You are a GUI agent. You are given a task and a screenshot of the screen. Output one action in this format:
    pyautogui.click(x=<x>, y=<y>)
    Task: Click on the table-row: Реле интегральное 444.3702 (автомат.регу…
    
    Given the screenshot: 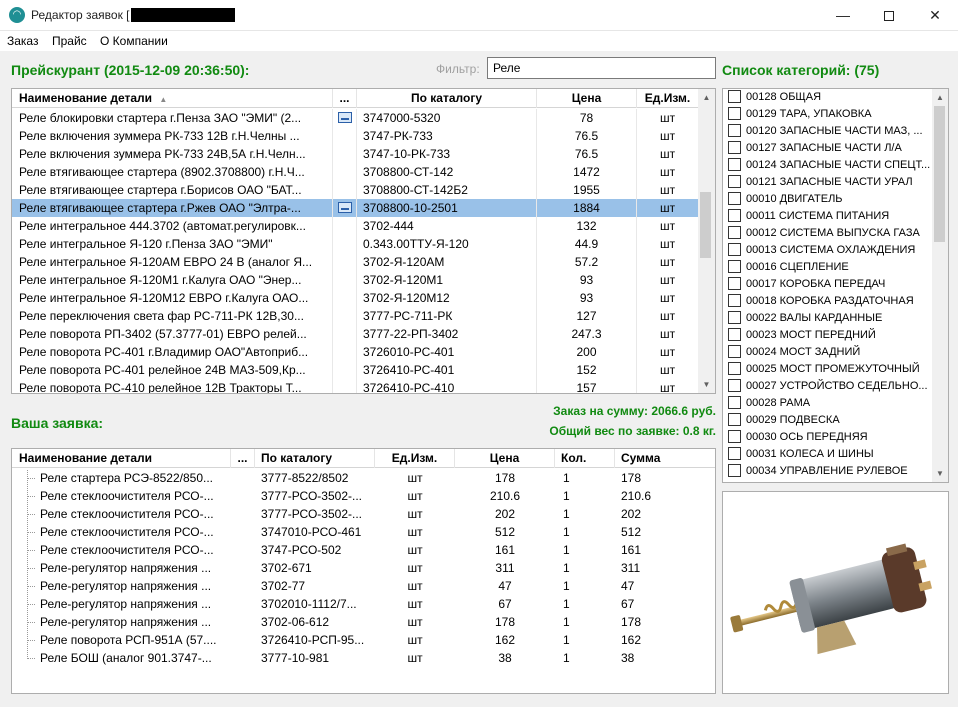 What is the action you would take?
    pyautogui.click(x=355, y=226)
    